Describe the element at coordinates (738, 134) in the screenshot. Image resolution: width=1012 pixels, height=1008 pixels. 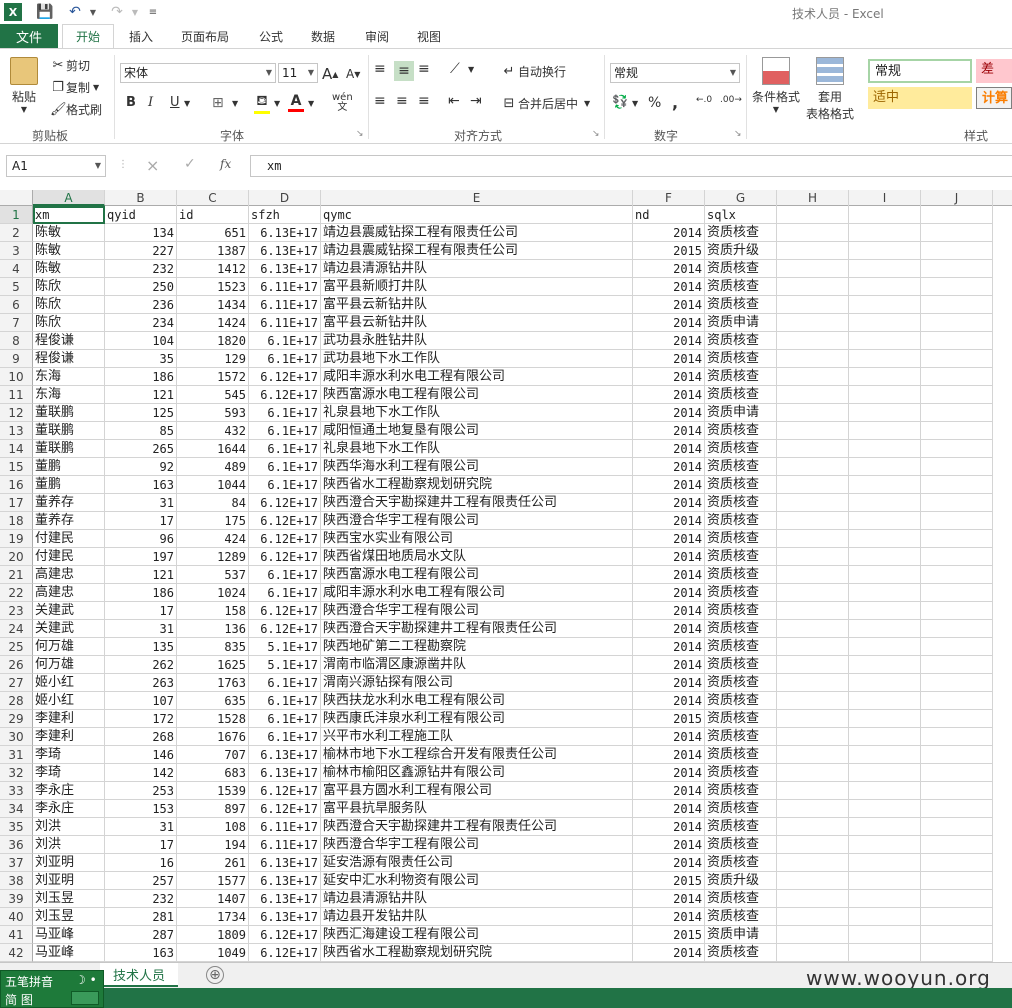
I see `number-dialog-launcher-icon: ↘` at that location.